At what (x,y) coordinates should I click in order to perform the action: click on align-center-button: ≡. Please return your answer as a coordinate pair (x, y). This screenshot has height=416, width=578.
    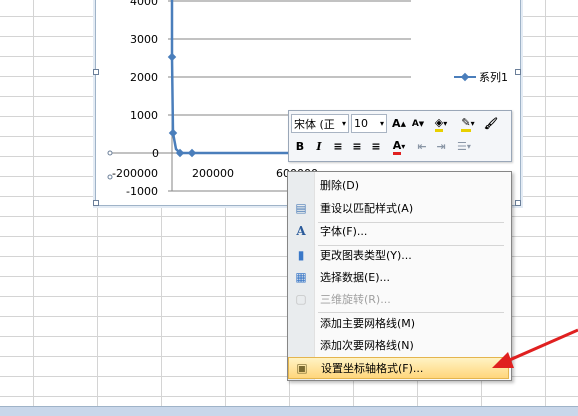
    Looking at the image, I should click on (357, 146).